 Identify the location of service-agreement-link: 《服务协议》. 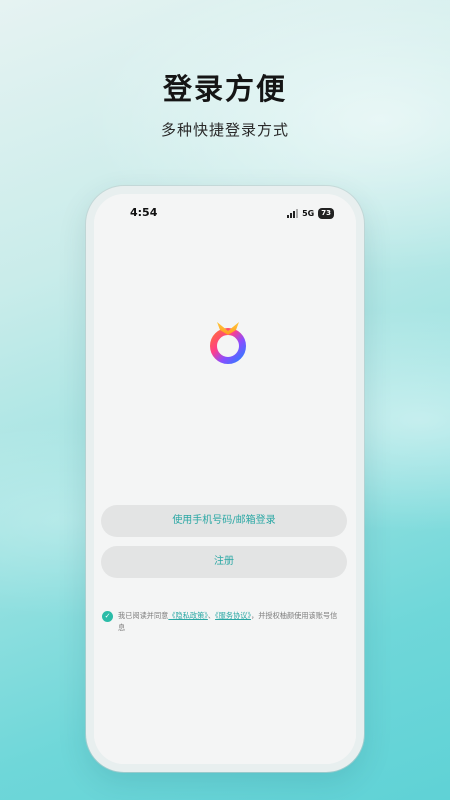
(233, 615).